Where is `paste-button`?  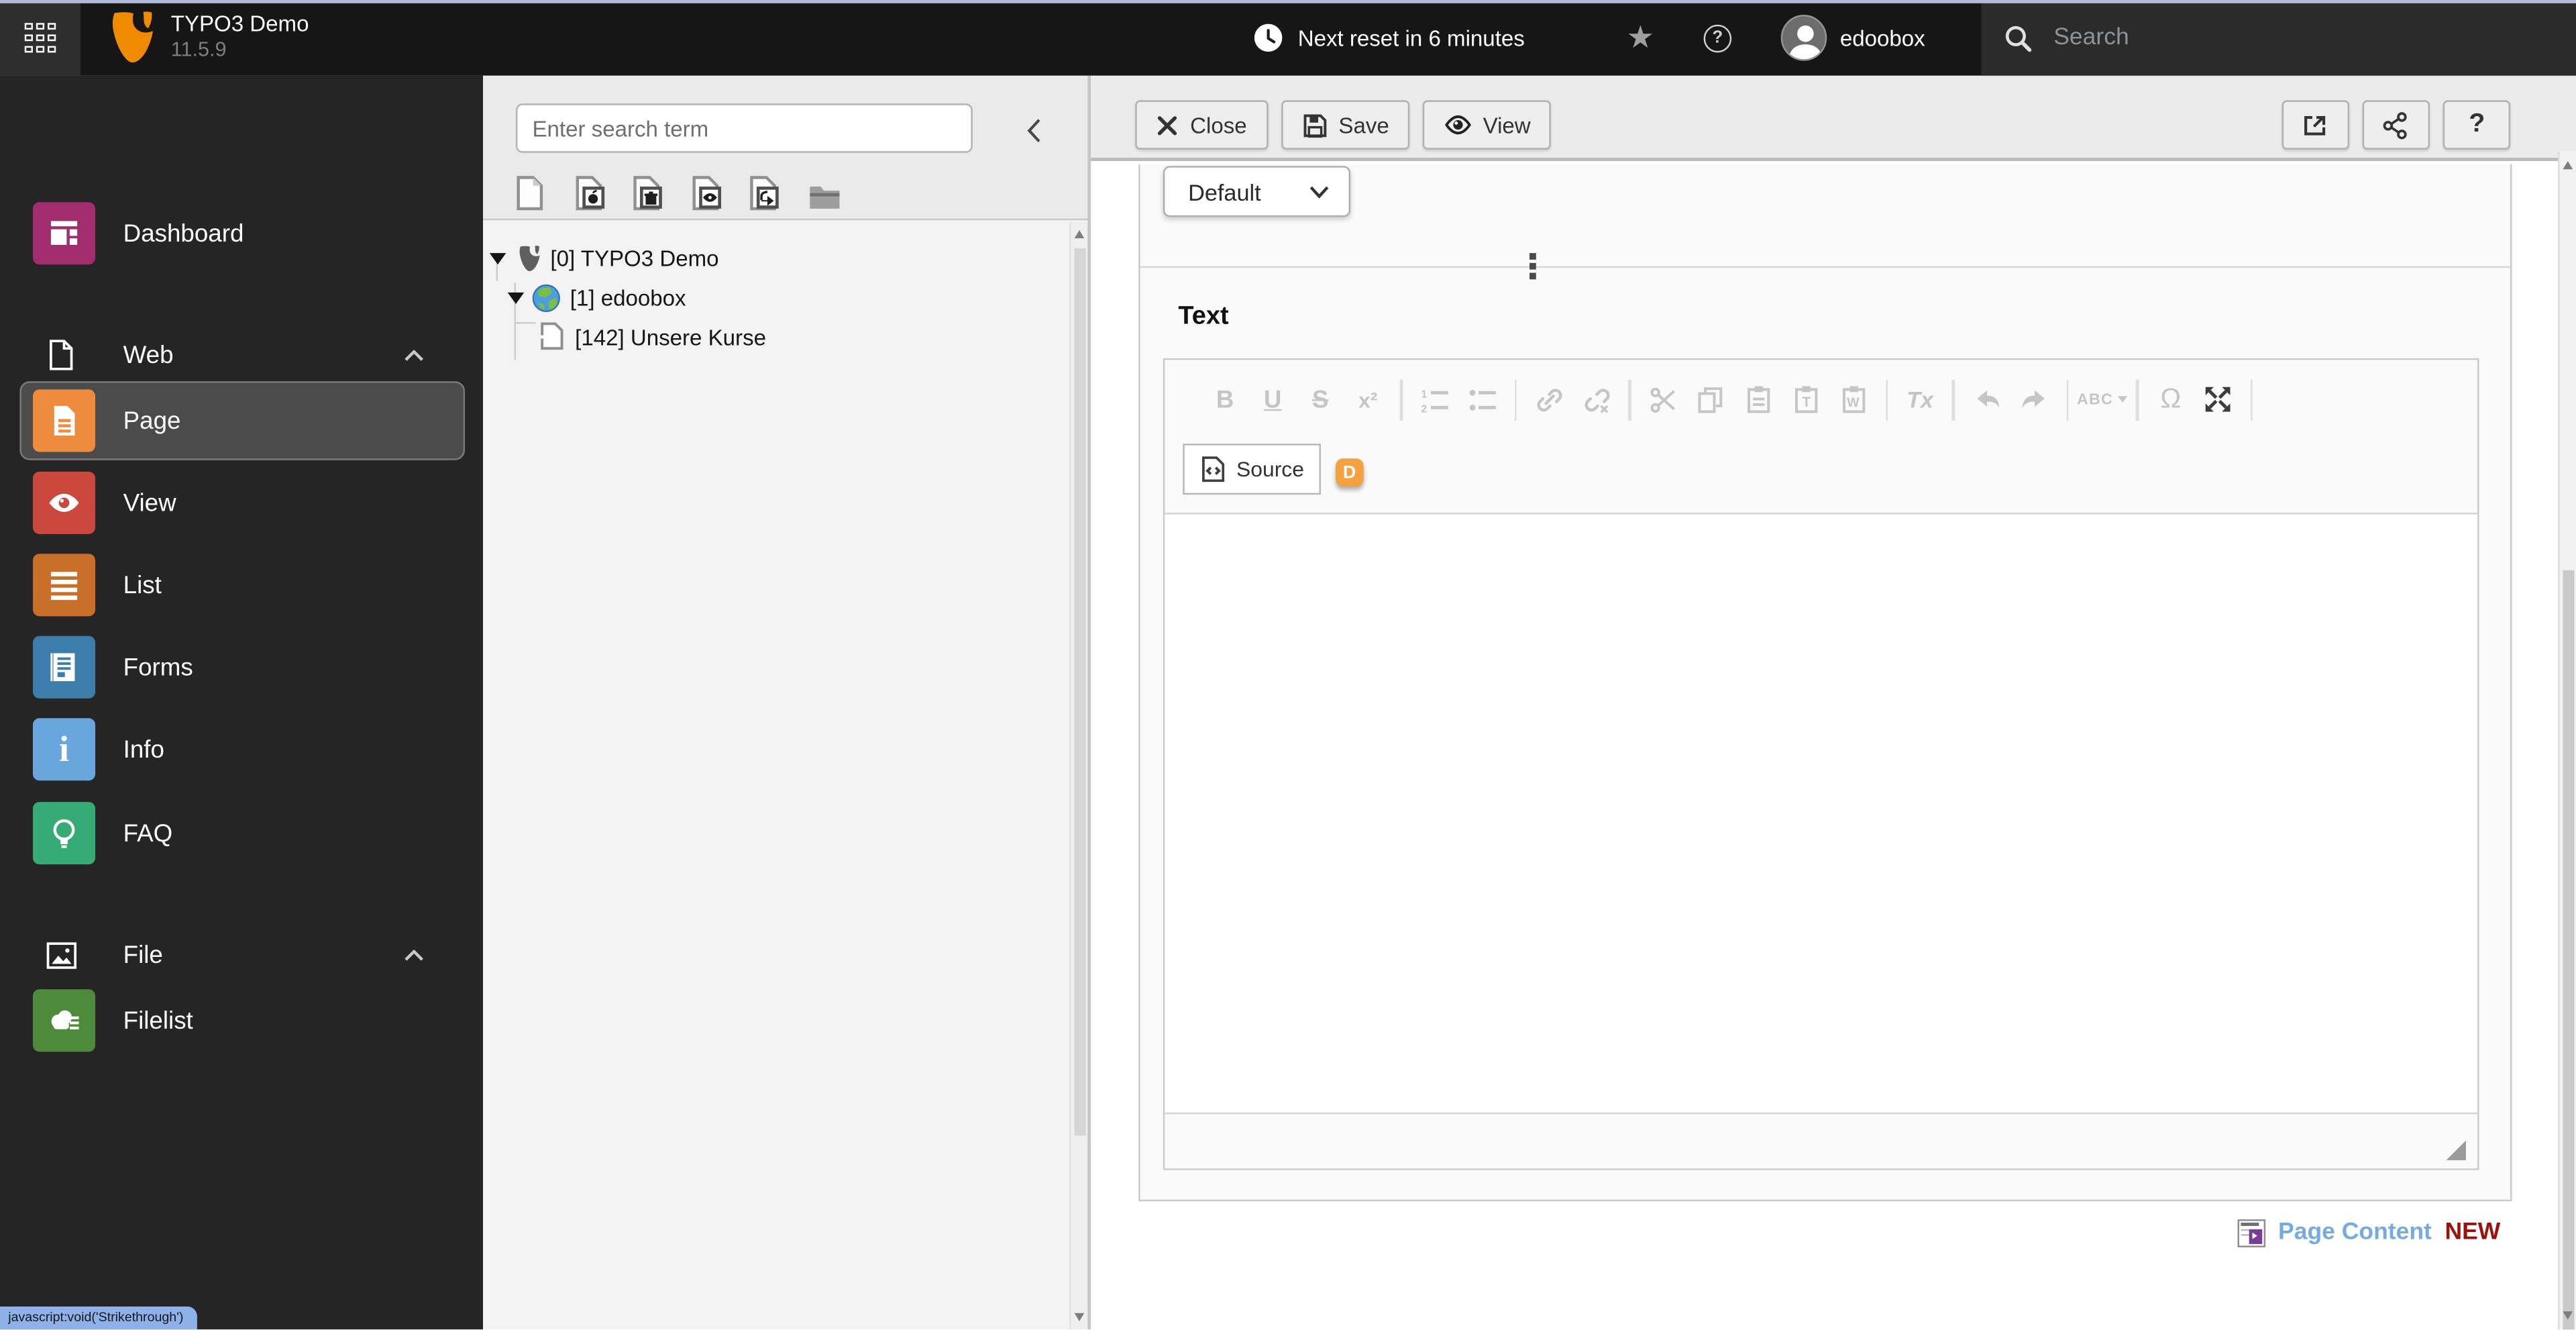 paste-button is located at coordinates (1758, 399).